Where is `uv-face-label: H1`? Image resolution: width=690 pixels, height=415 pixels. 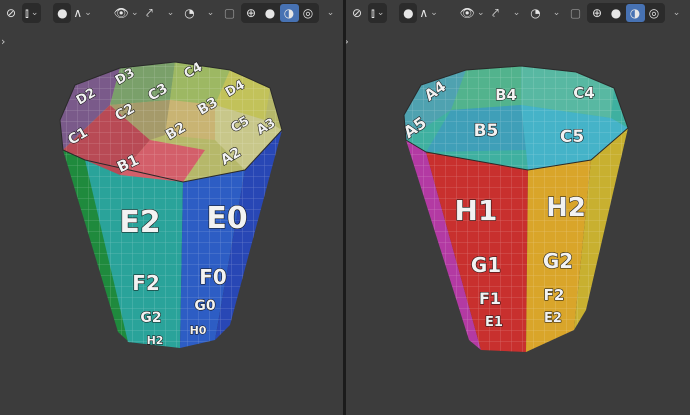 uv-face-label: H1 is located at coordinates (476, 210).